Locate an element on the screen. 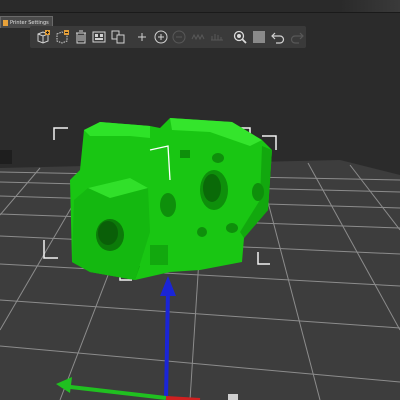 This screenshot has width=400, height=400. delete-all-button is located at coordinates (81, 37).